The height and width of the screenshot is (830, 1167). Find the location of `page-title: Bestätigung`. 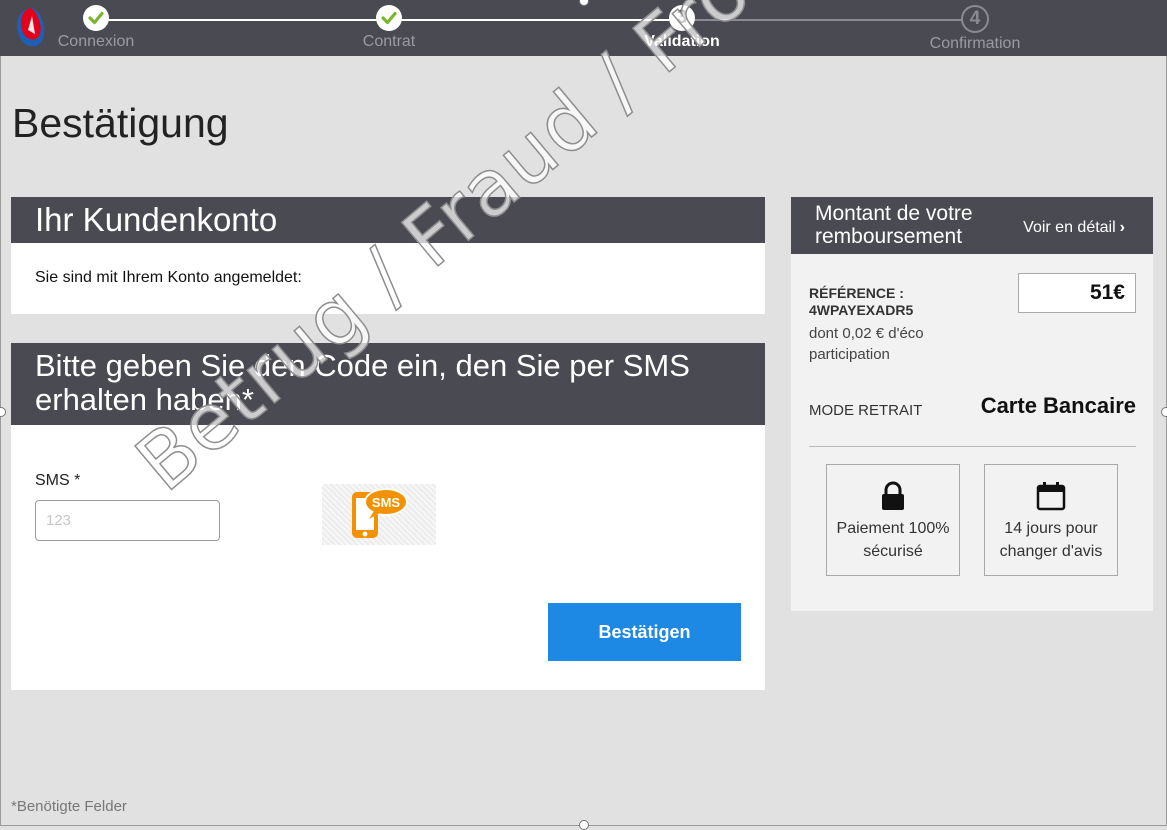

page-title: Bestätigung is located at coordinates (120, 123).